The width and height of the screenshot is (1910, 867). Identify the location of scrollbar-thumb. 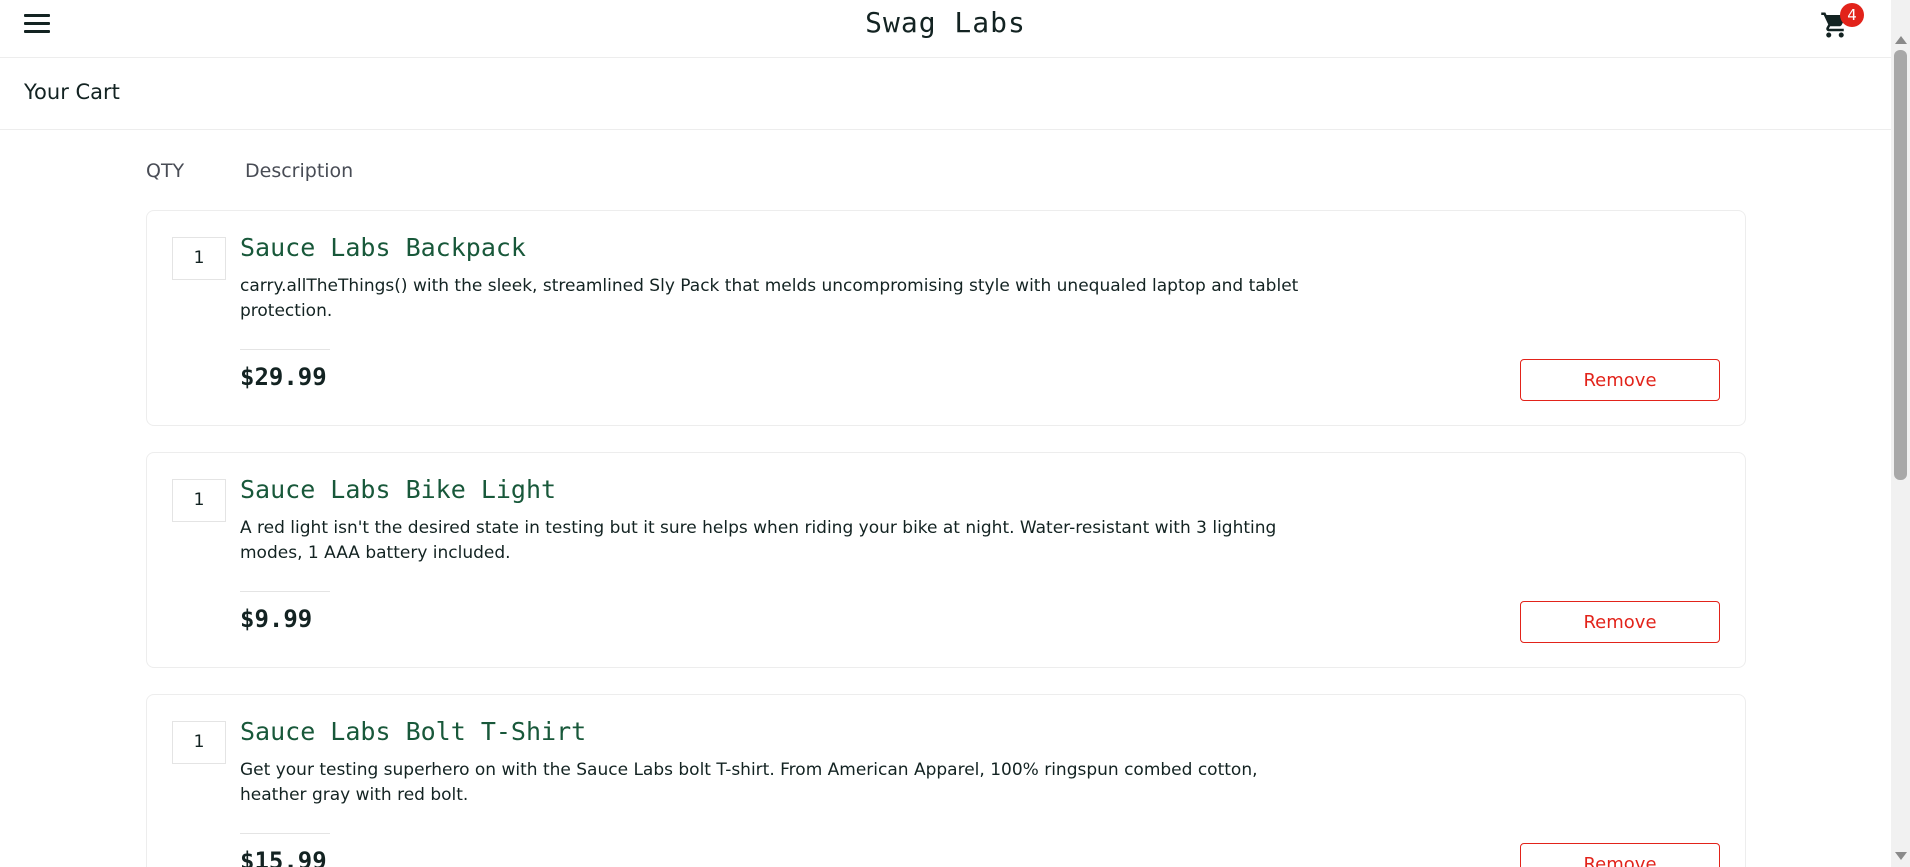
(1900, 265).